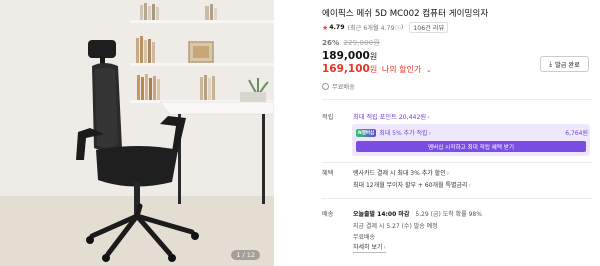 This screenshot has height=266, width=600. Describe the element at coordinates (576, 133) in the screenshot. I see `membership-points: 6,764원` at that location.